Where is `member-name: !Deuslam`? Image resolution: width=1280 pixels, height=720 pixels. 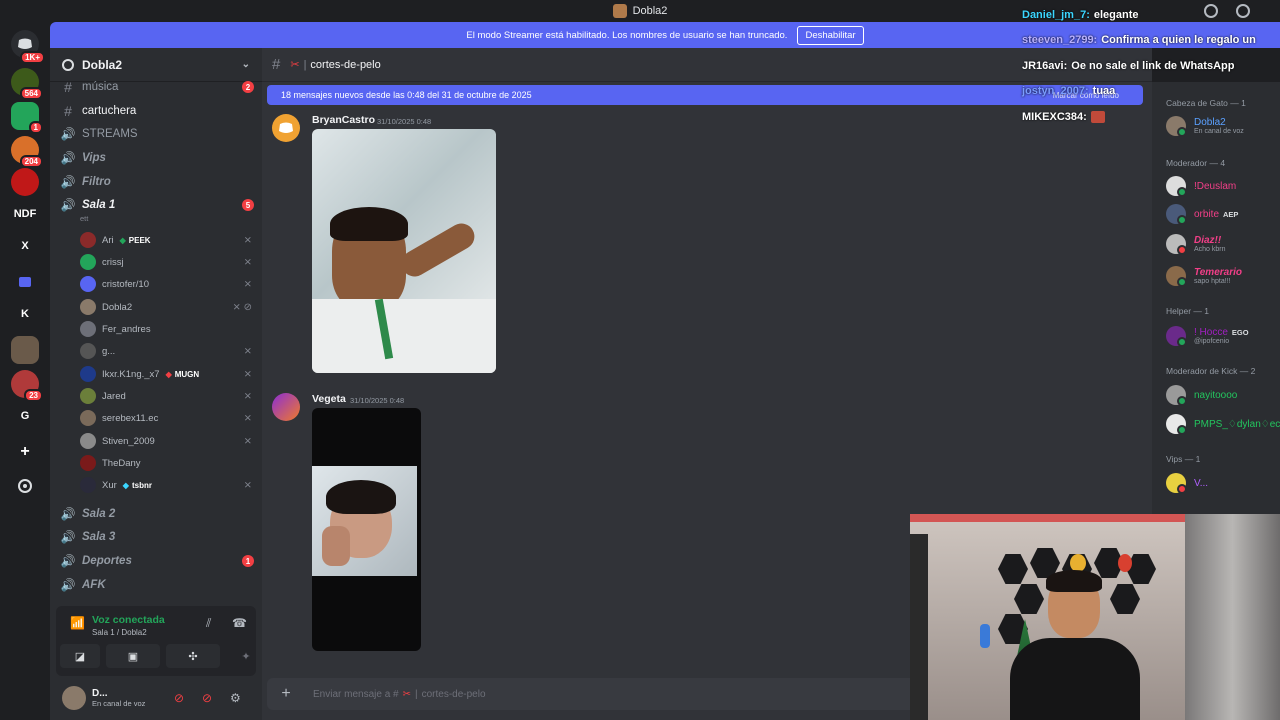
member-name: !Deuslam is located at coordinates (1215, 186).